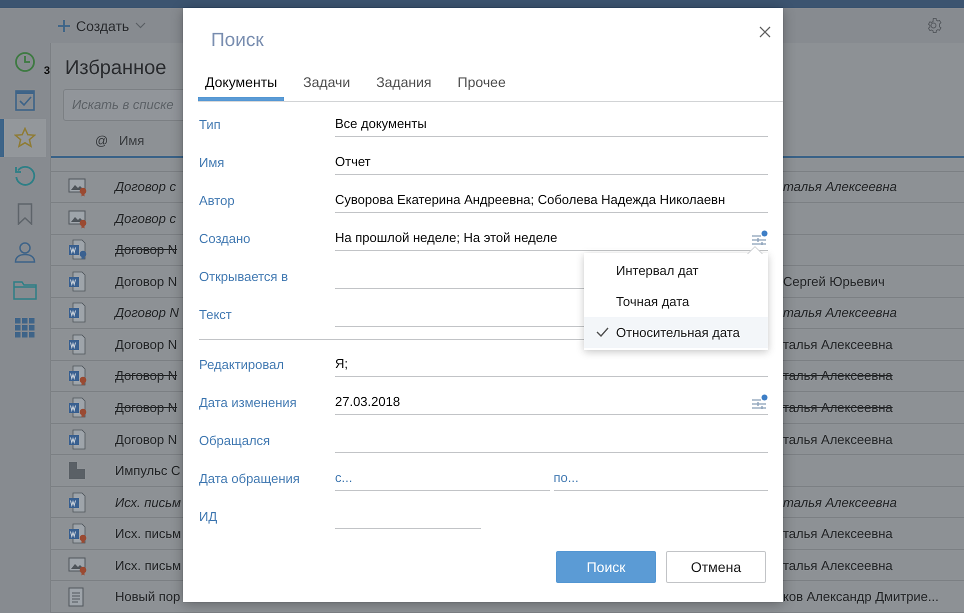 This screenshot has height=613, width=964. What do you see at coordinates (147, 470) in the screenshot?
I see `table-cell: Импульс С` at bounding box center [147, 470].